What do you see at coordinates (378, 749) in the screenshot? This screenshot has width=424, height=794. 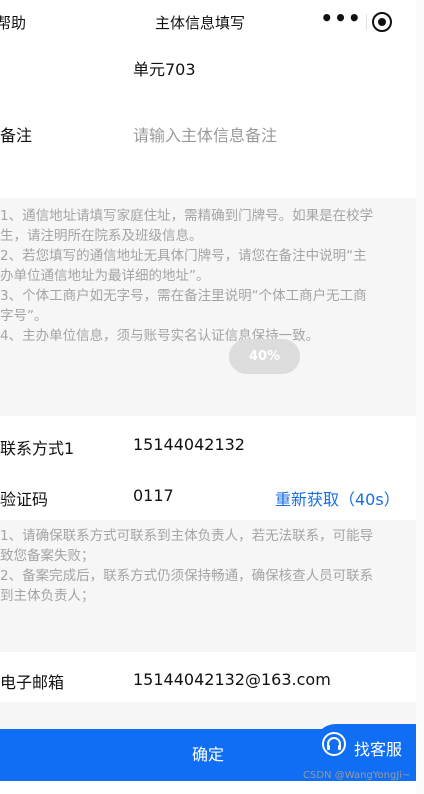 I see `customer-service-label: 找客服` at bounding box center [378, 749].